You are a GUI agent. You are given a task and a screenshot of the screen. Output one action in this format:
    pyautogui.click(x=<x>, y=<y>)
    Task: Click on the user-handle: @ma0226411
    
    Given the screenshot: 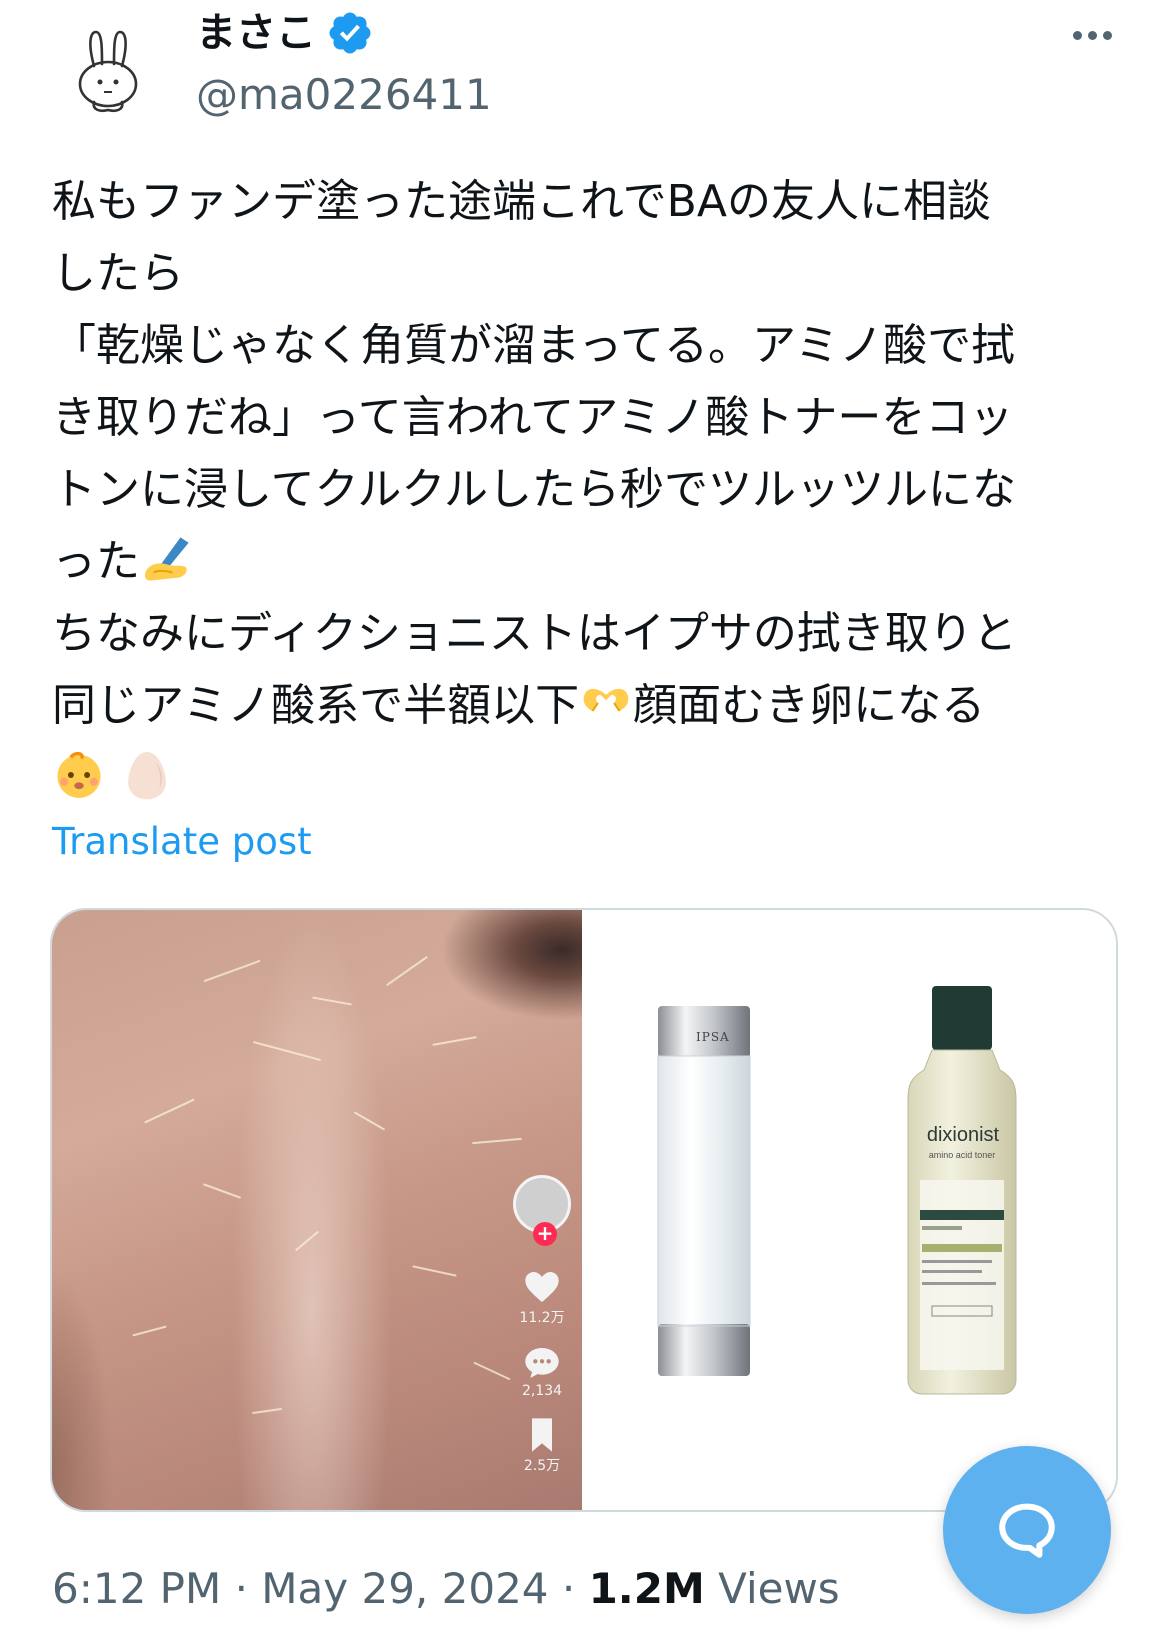 What is the action you would take?
    pyautogui.click(x=344, y=95)
    